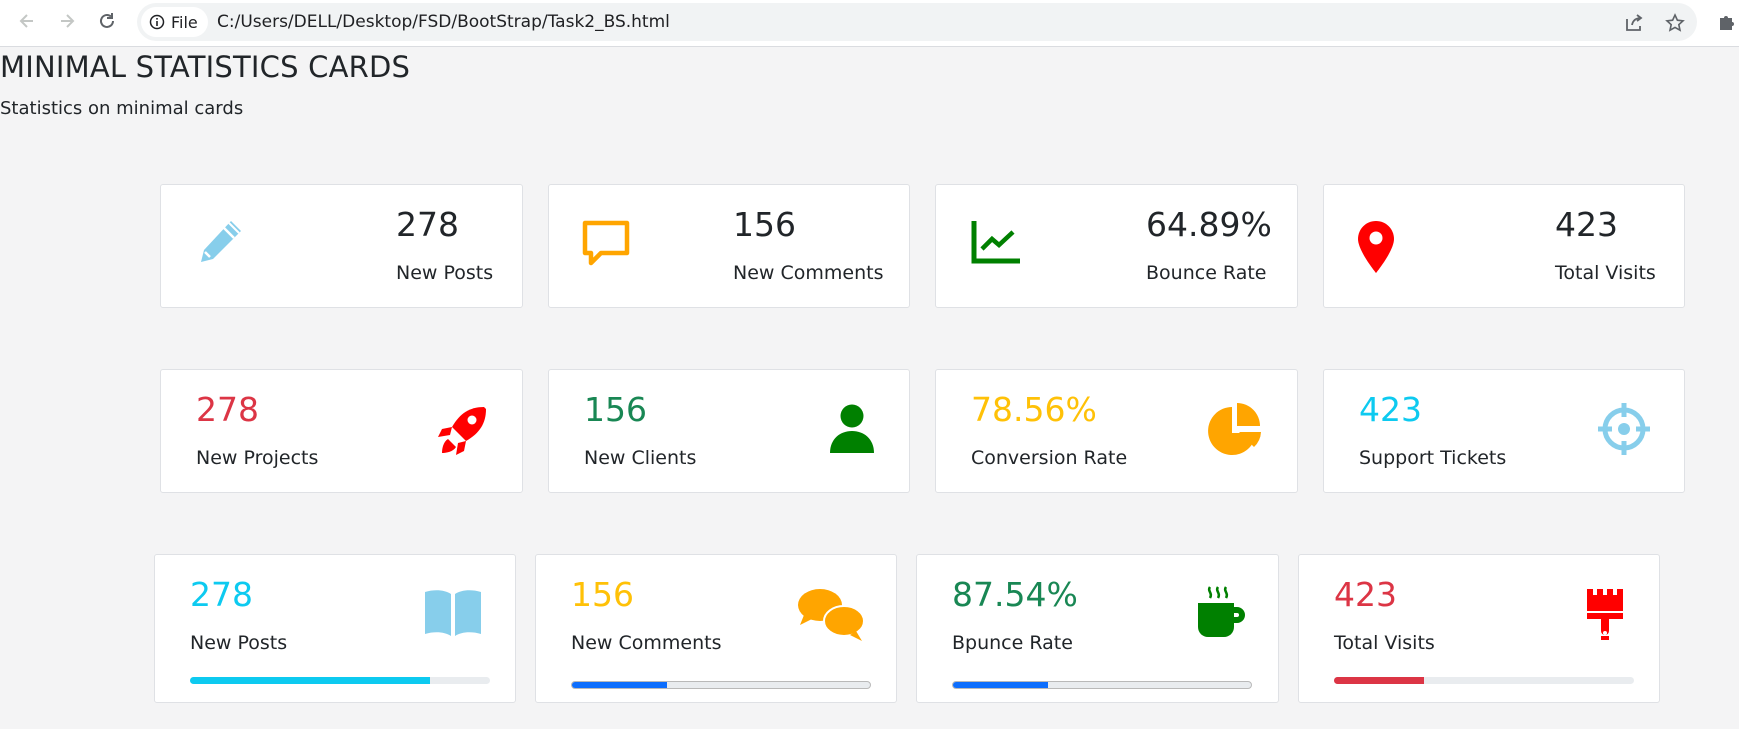 The image size is (1739, 729). I want to click on share-button, so click(1634, 23).